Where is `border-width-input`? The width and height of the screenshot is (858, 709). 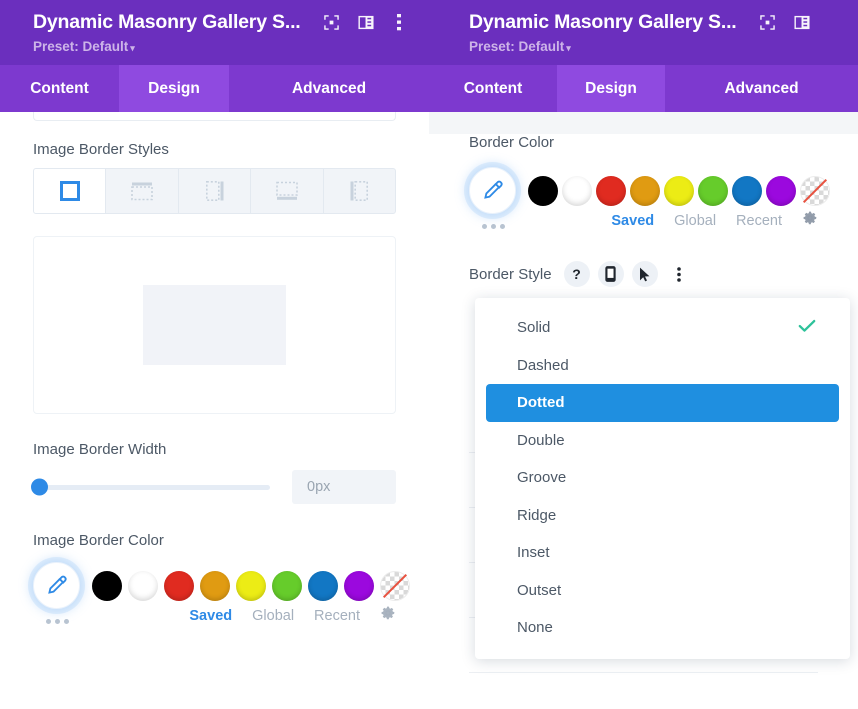
border-width-input is located at coordinates (344, 487).